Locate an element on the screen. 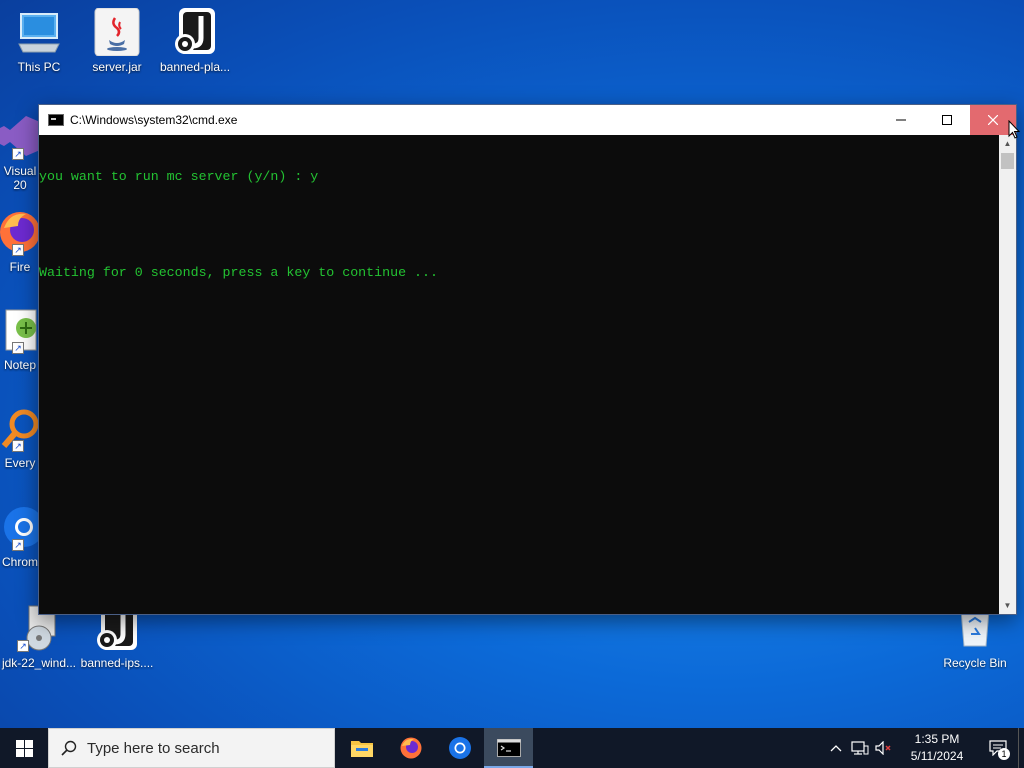 Image resolution: width=1024 pixels, height=768 pixels. taskbar-app-firefox is located at coordinates (410, 748).